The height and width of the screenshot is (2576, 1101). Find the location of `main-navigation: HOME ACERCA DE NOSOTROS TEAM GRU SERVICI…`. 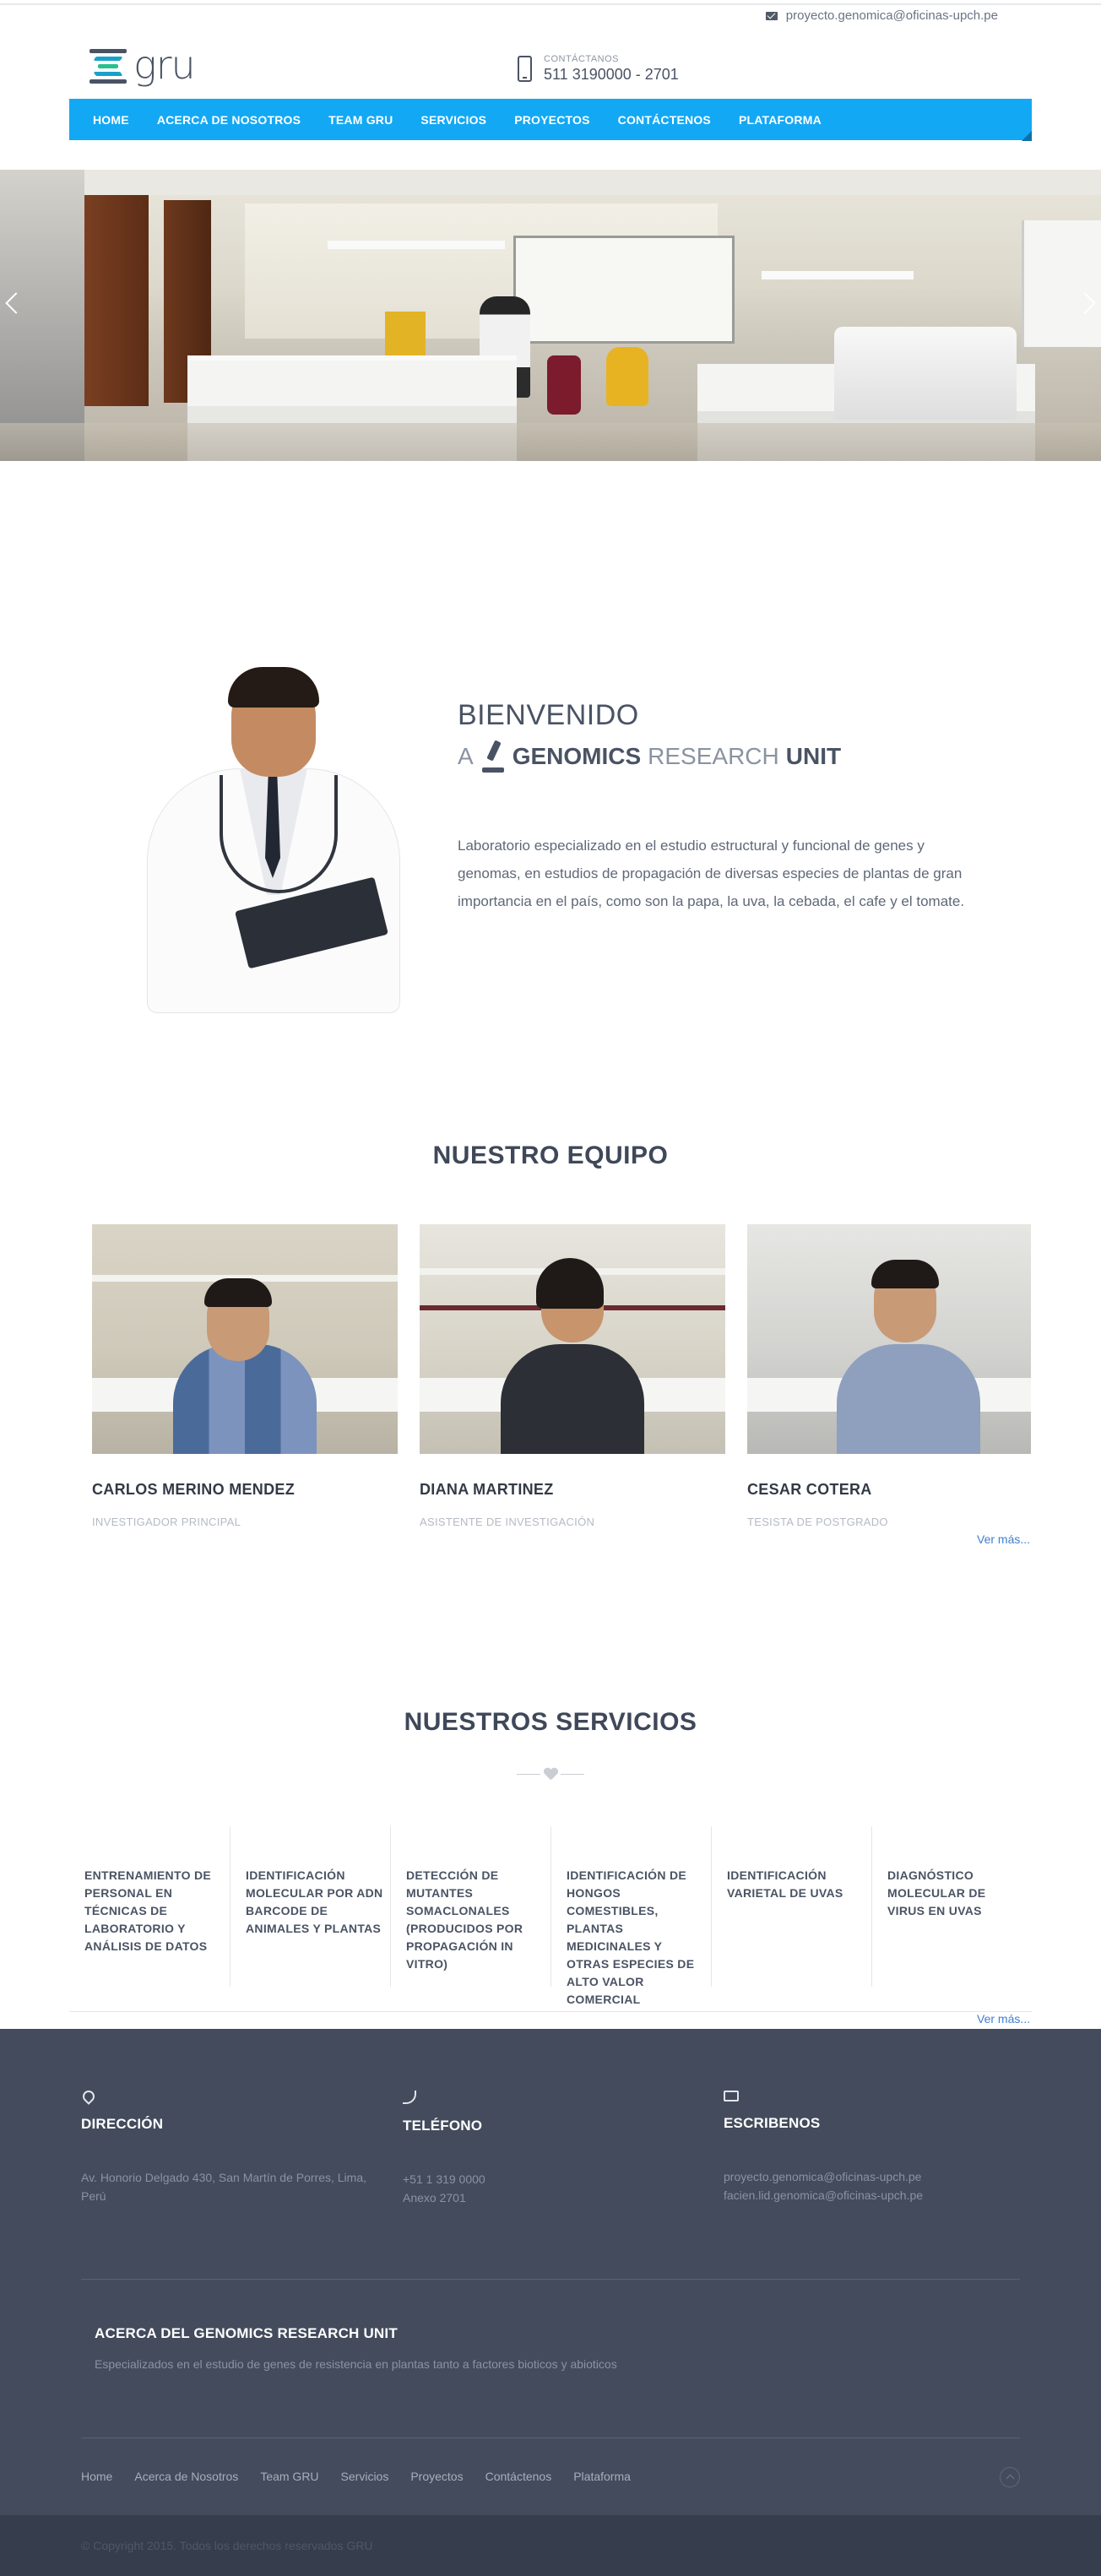

main-navigation: HOME ACERCA DE NOSOTROS TEAM GRU SERVICI… is located at coordinates (550, 120).